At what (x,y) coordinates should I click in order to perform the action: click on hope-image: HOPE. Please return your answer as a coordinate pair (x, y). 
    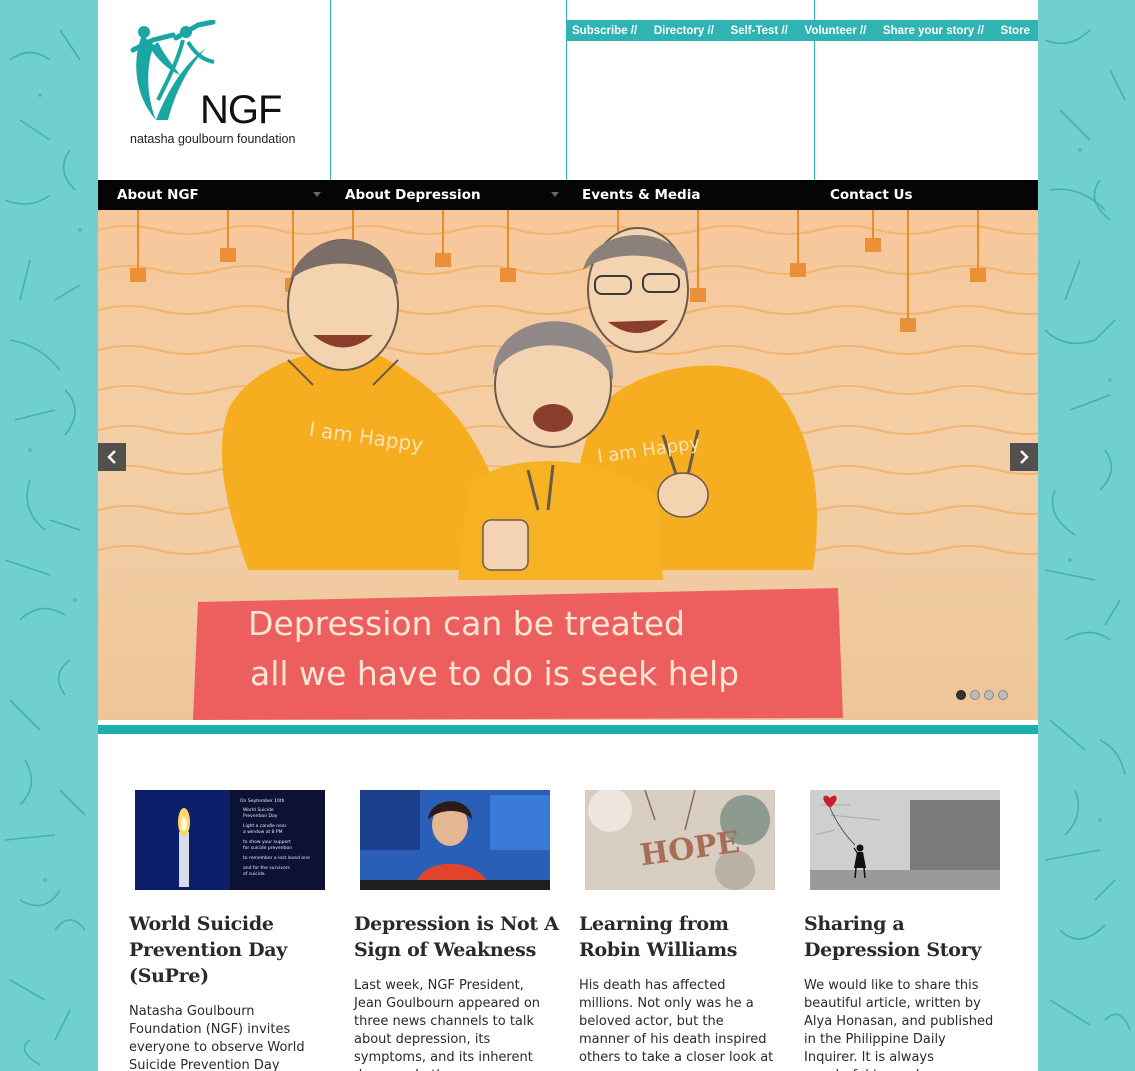
    Looking at the image, I should click on (680, 840).